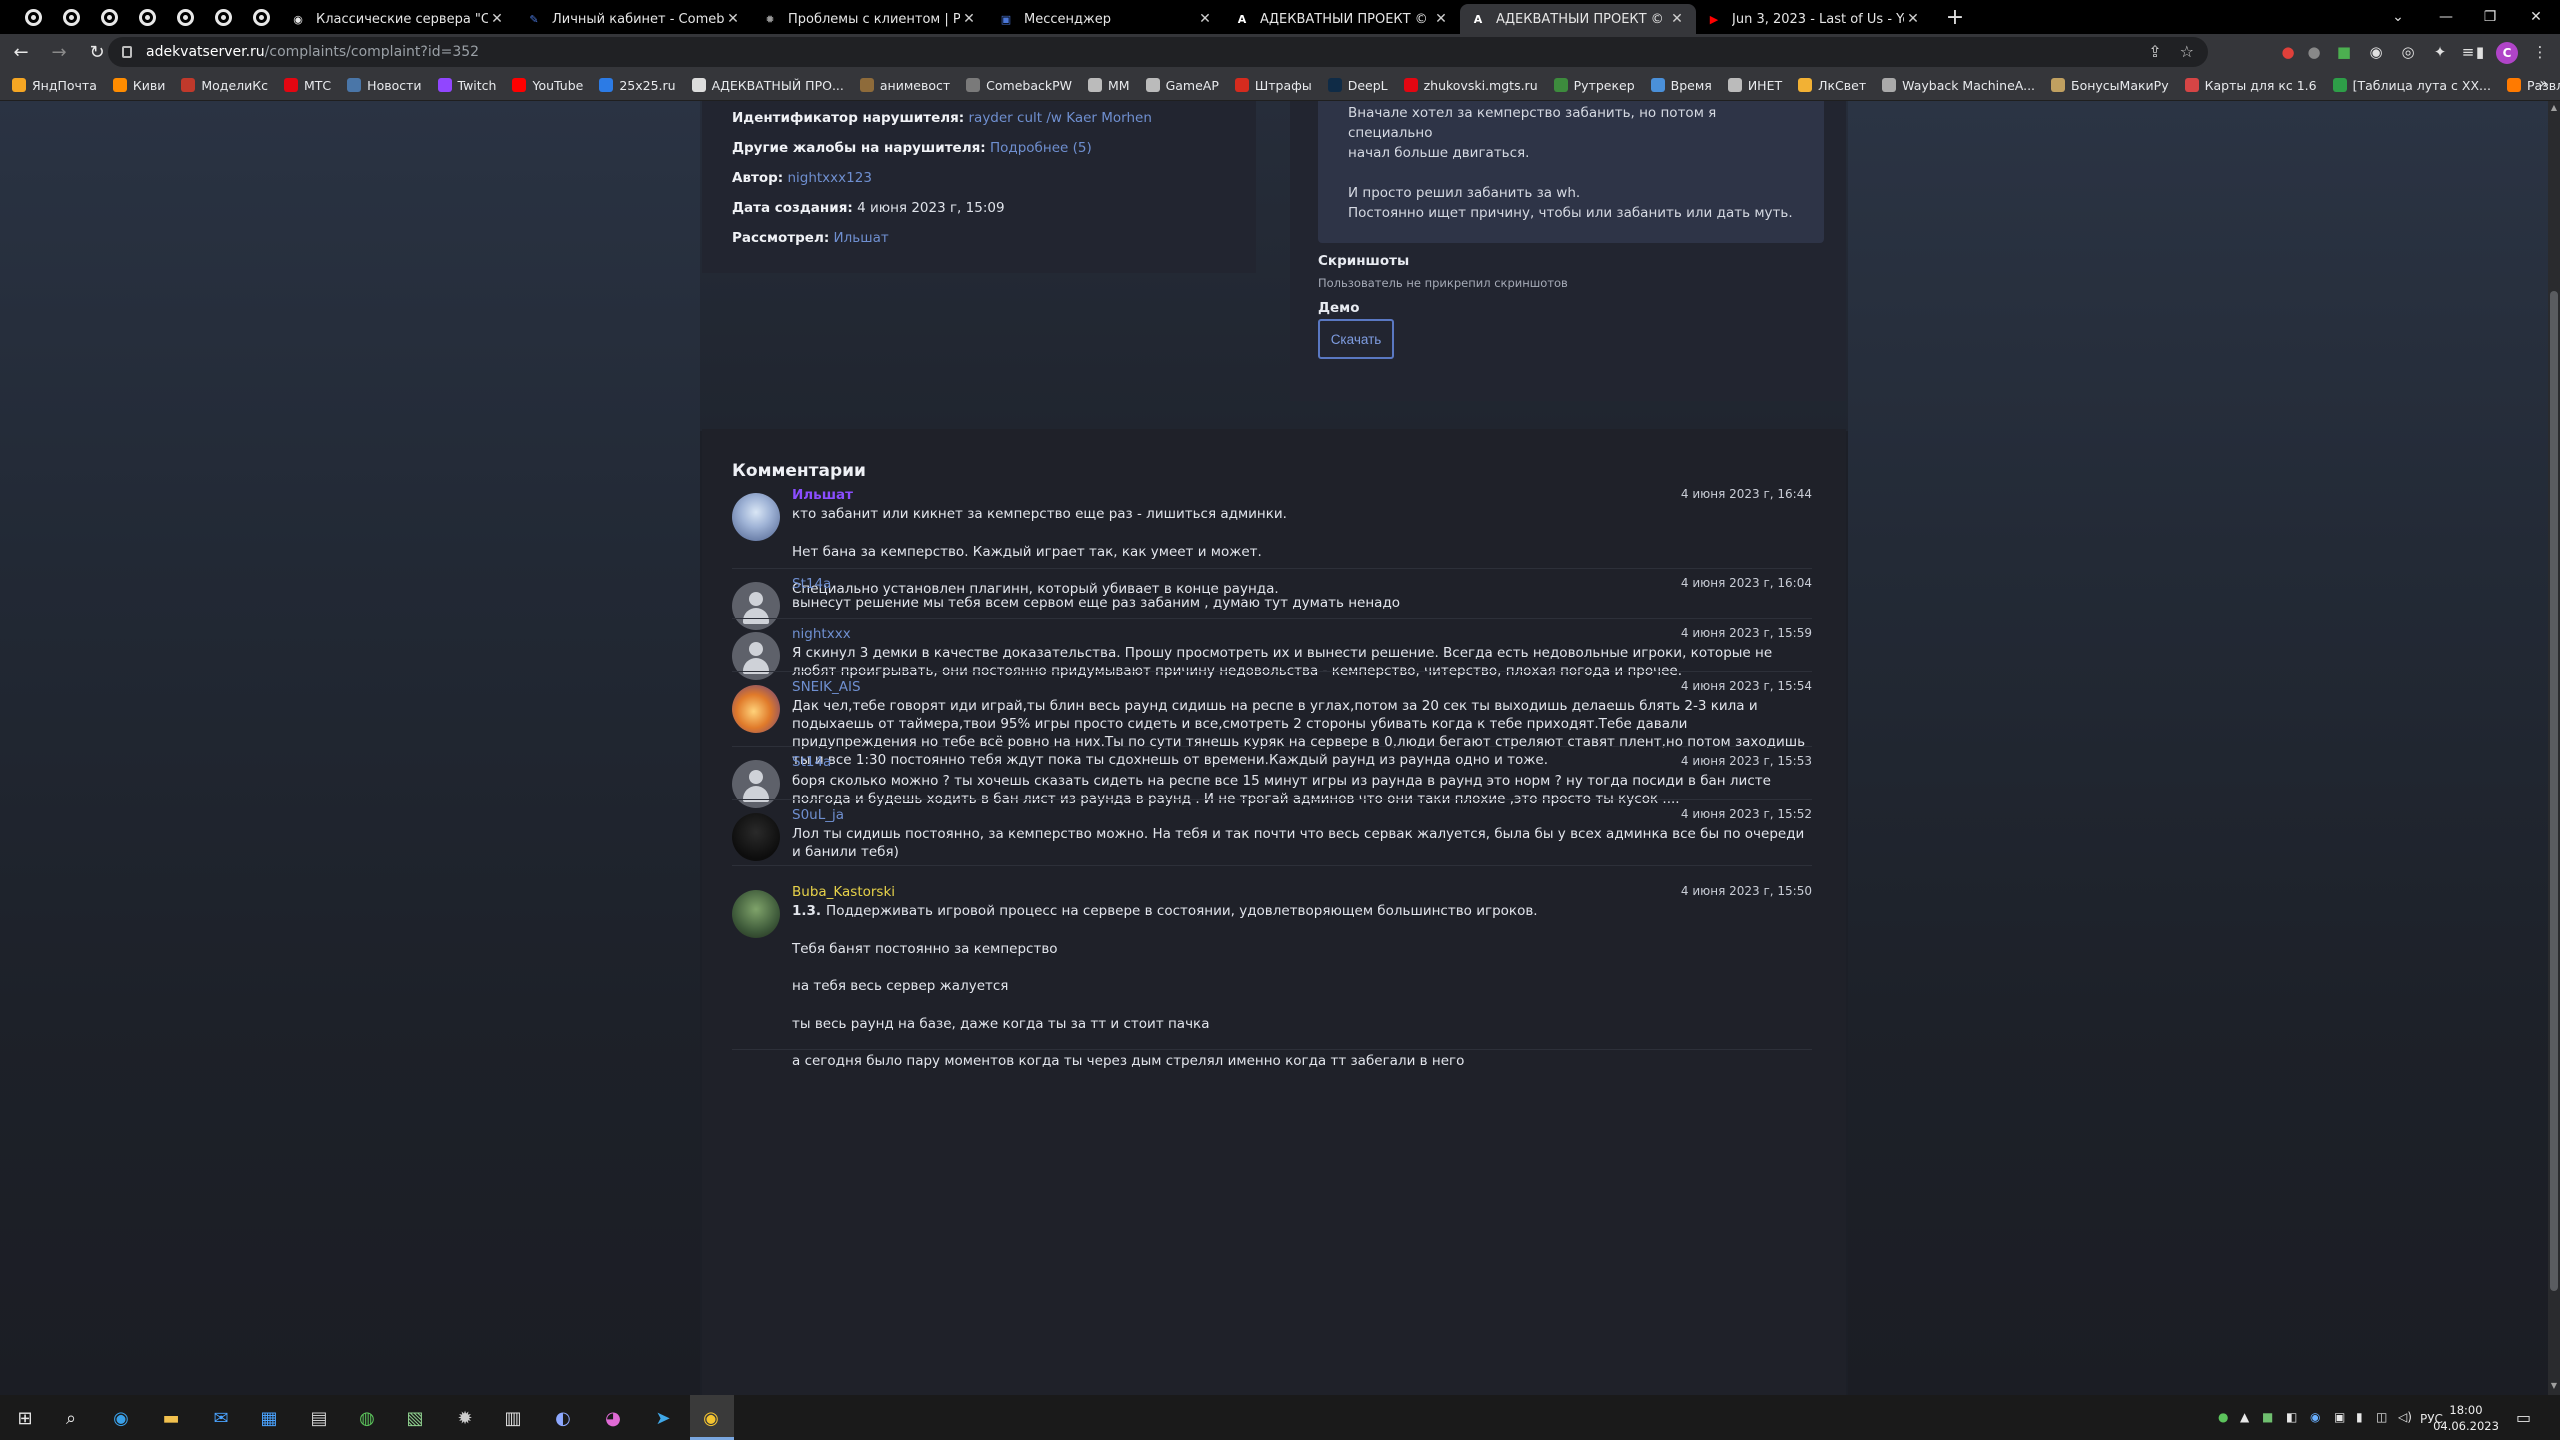 This screenshot has width=2560, height=1440. Describe the element at coordinates (1754, 85) in the screenshot. I see `bookmark-item: ИНЕТ` at that location.